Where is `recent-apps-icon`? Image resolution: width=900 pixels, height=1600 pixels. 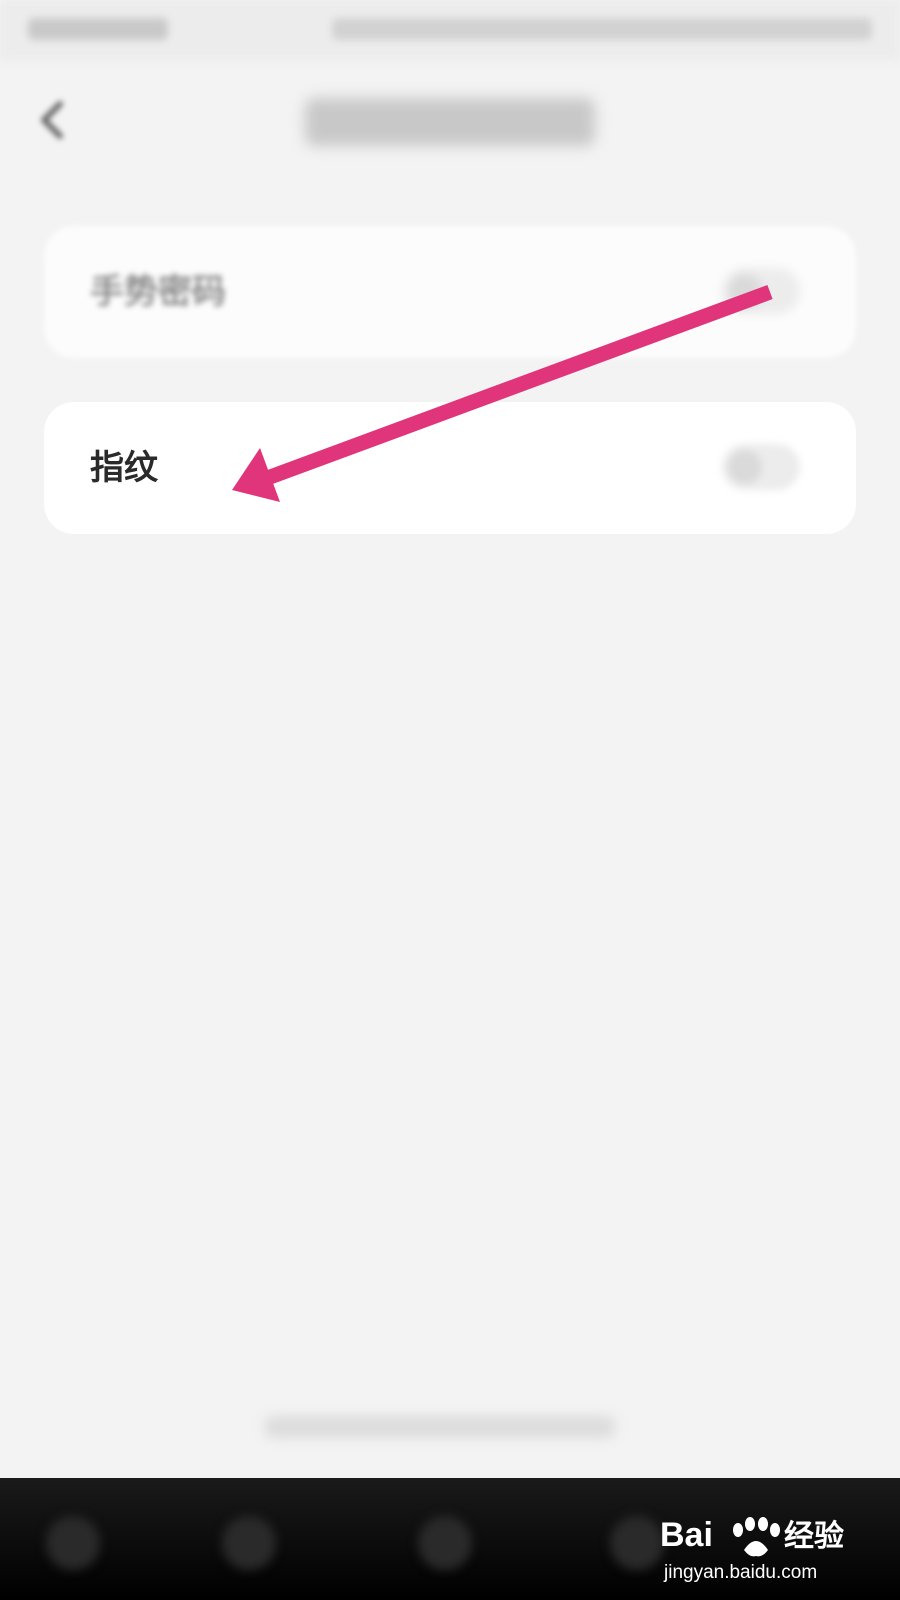
recent-apps-icon is located at coordinates (637, 1543).